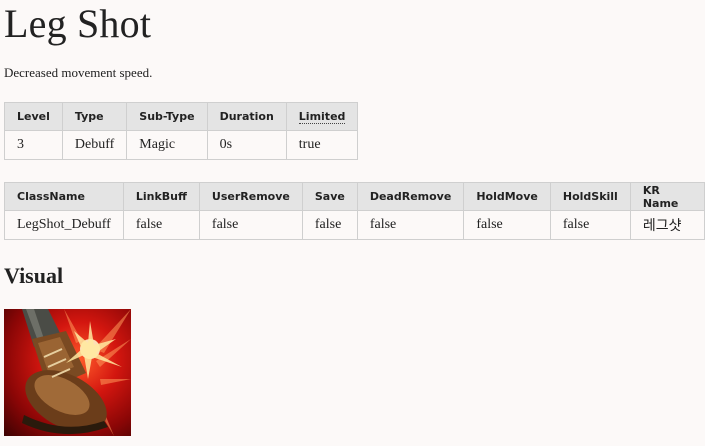  I want to click on header-type: Type, so click(94, 116).